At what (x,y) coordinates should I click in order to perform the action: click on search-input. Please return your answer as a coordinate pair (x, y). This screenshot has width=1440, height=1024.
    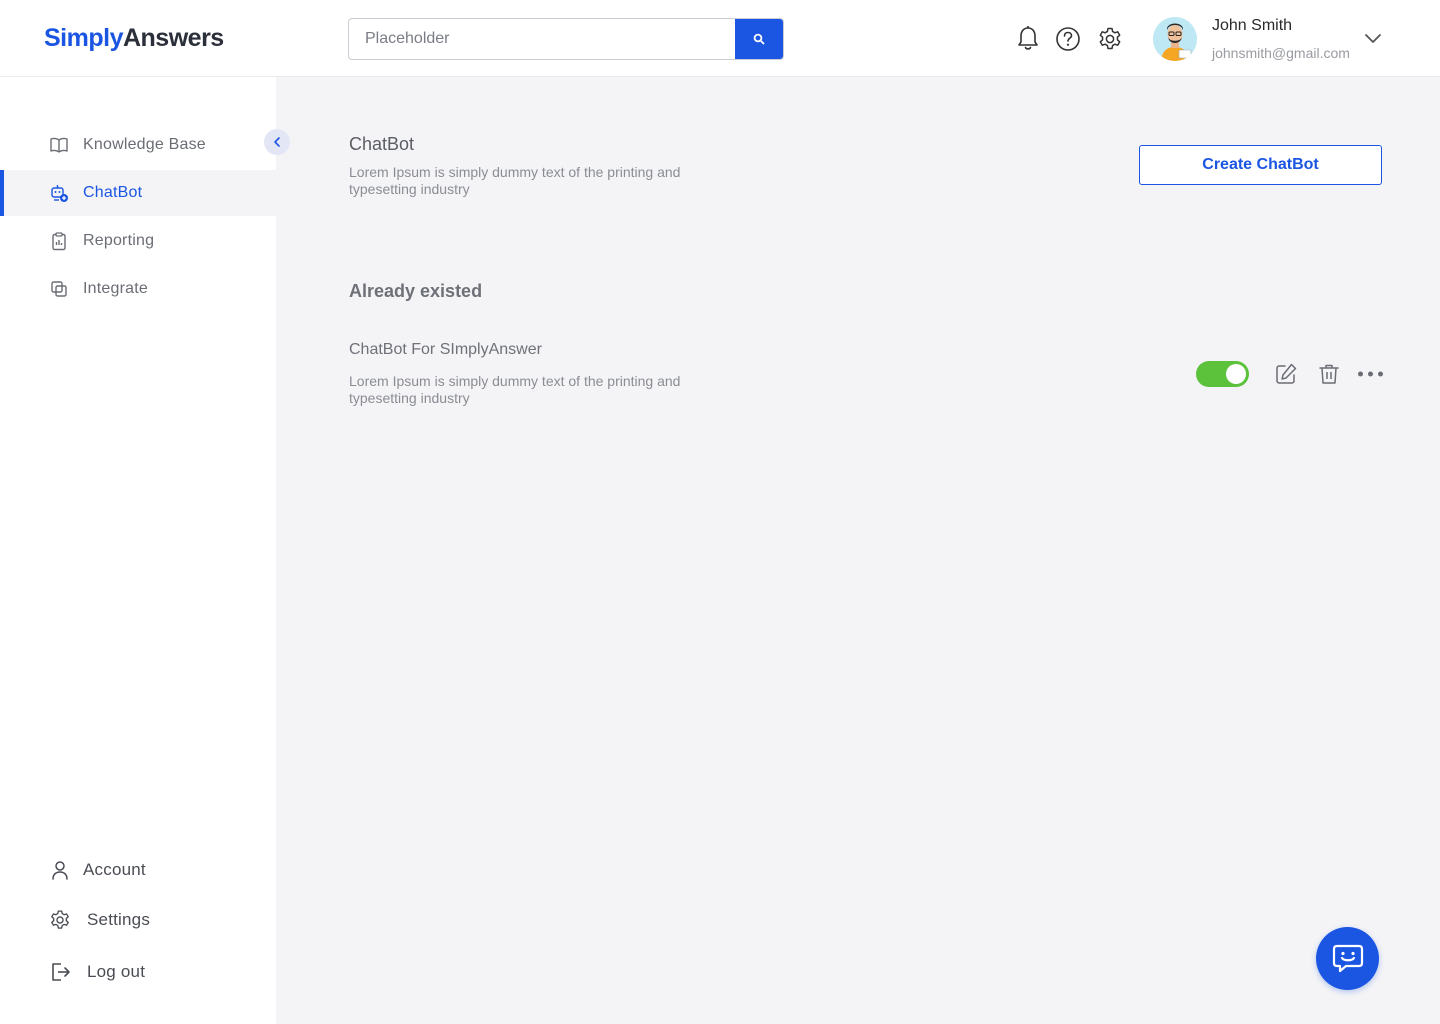
    Looking at the image, I should click on (542, 39).